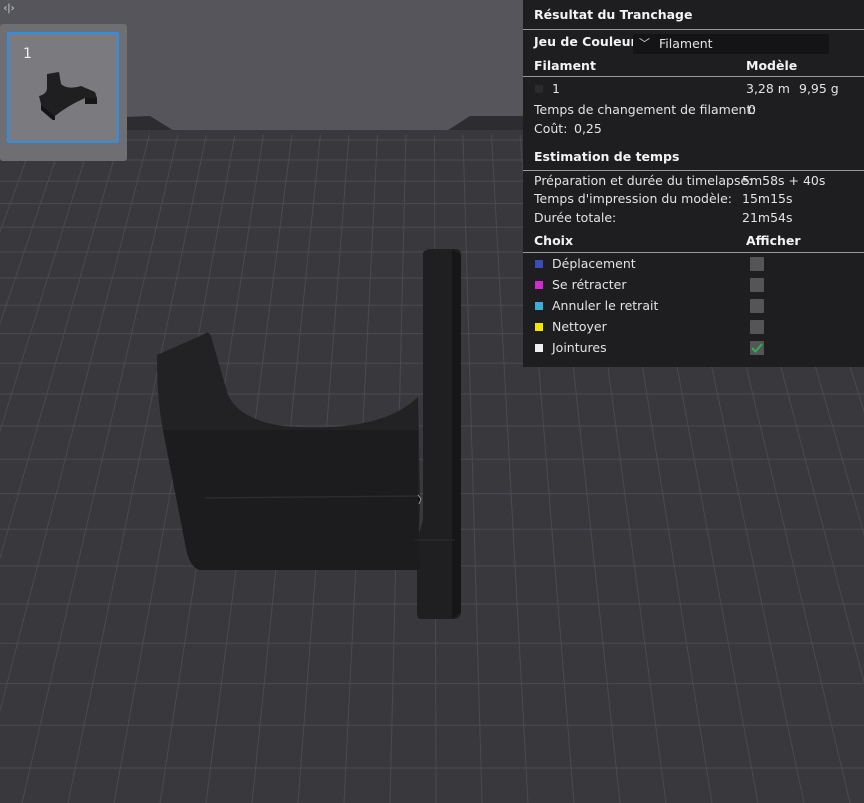 The image size is (864, 803). What do you see at coordinates (575, 217) in the screenshot?
I see `total-time-label: Durée totale:` at bounding box center [575, 217].